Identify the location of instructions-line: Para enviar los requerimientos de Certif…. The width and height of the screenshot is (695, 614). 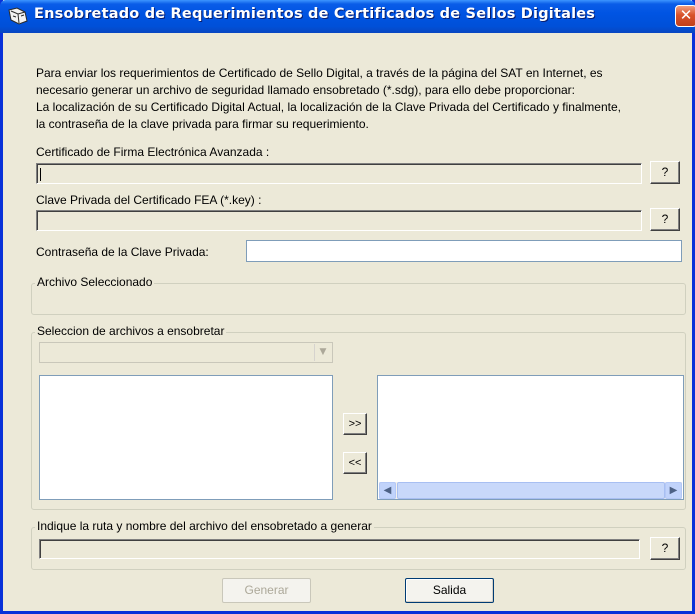
(319, 73).